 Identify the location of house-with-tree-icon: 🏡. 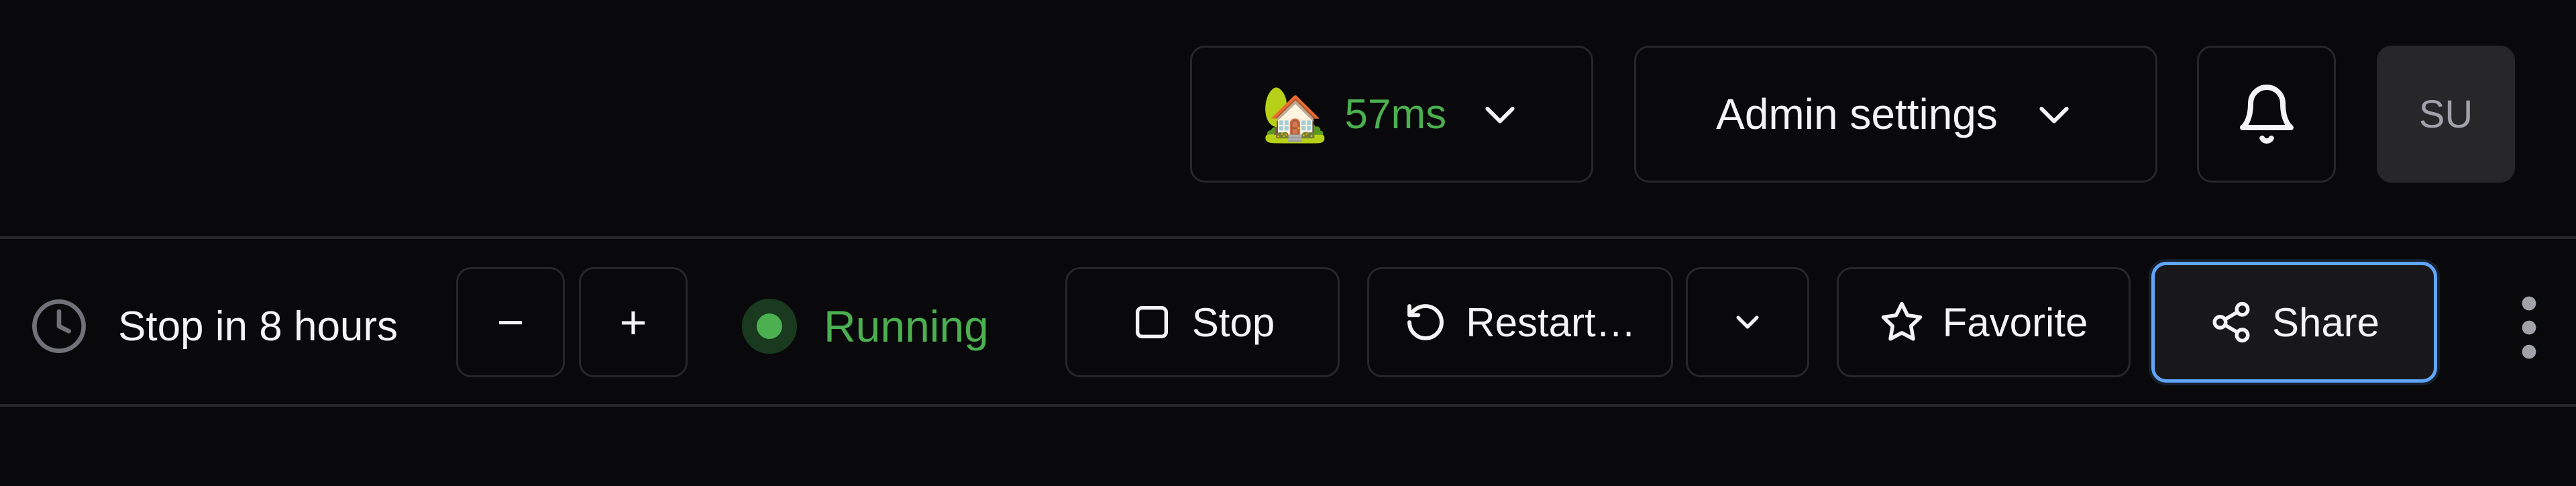
(1295, 114).